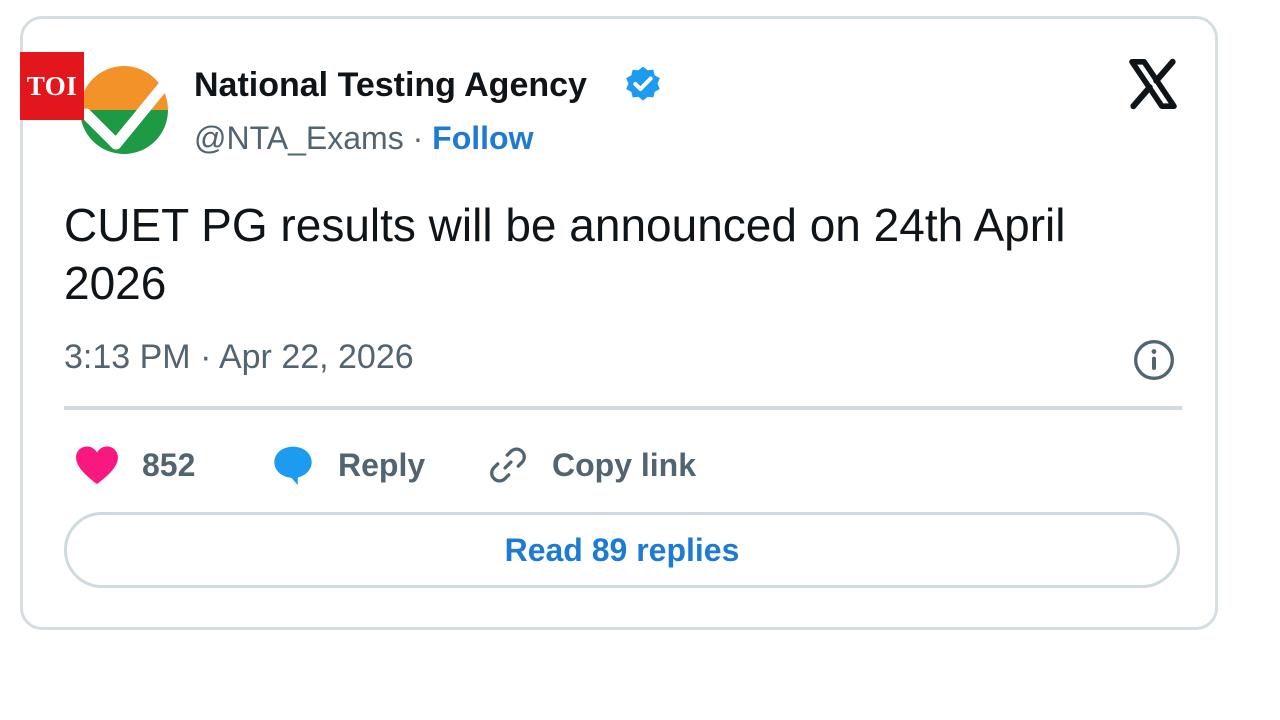 The image size is (1280, 720). I want to click on nta-logo-icon, so click(124, 110).